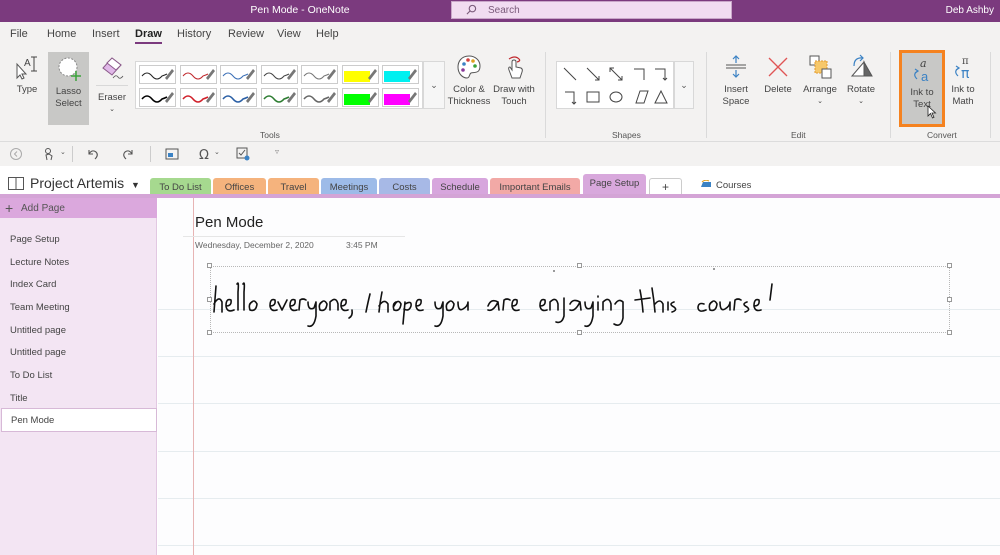  I want to click on lasso-select-button: Lasso Select, so click(68, 88).